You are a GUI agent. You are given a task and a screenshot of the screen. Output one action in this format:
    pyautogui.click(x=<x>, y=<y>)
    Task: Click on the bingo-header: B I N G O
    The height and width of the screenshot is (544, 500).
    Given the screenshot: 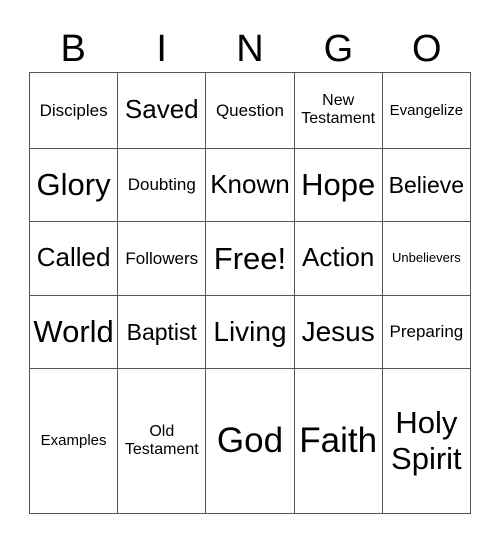 What is the action you would take?
    pyautogui.click(x=250, y=49)
    